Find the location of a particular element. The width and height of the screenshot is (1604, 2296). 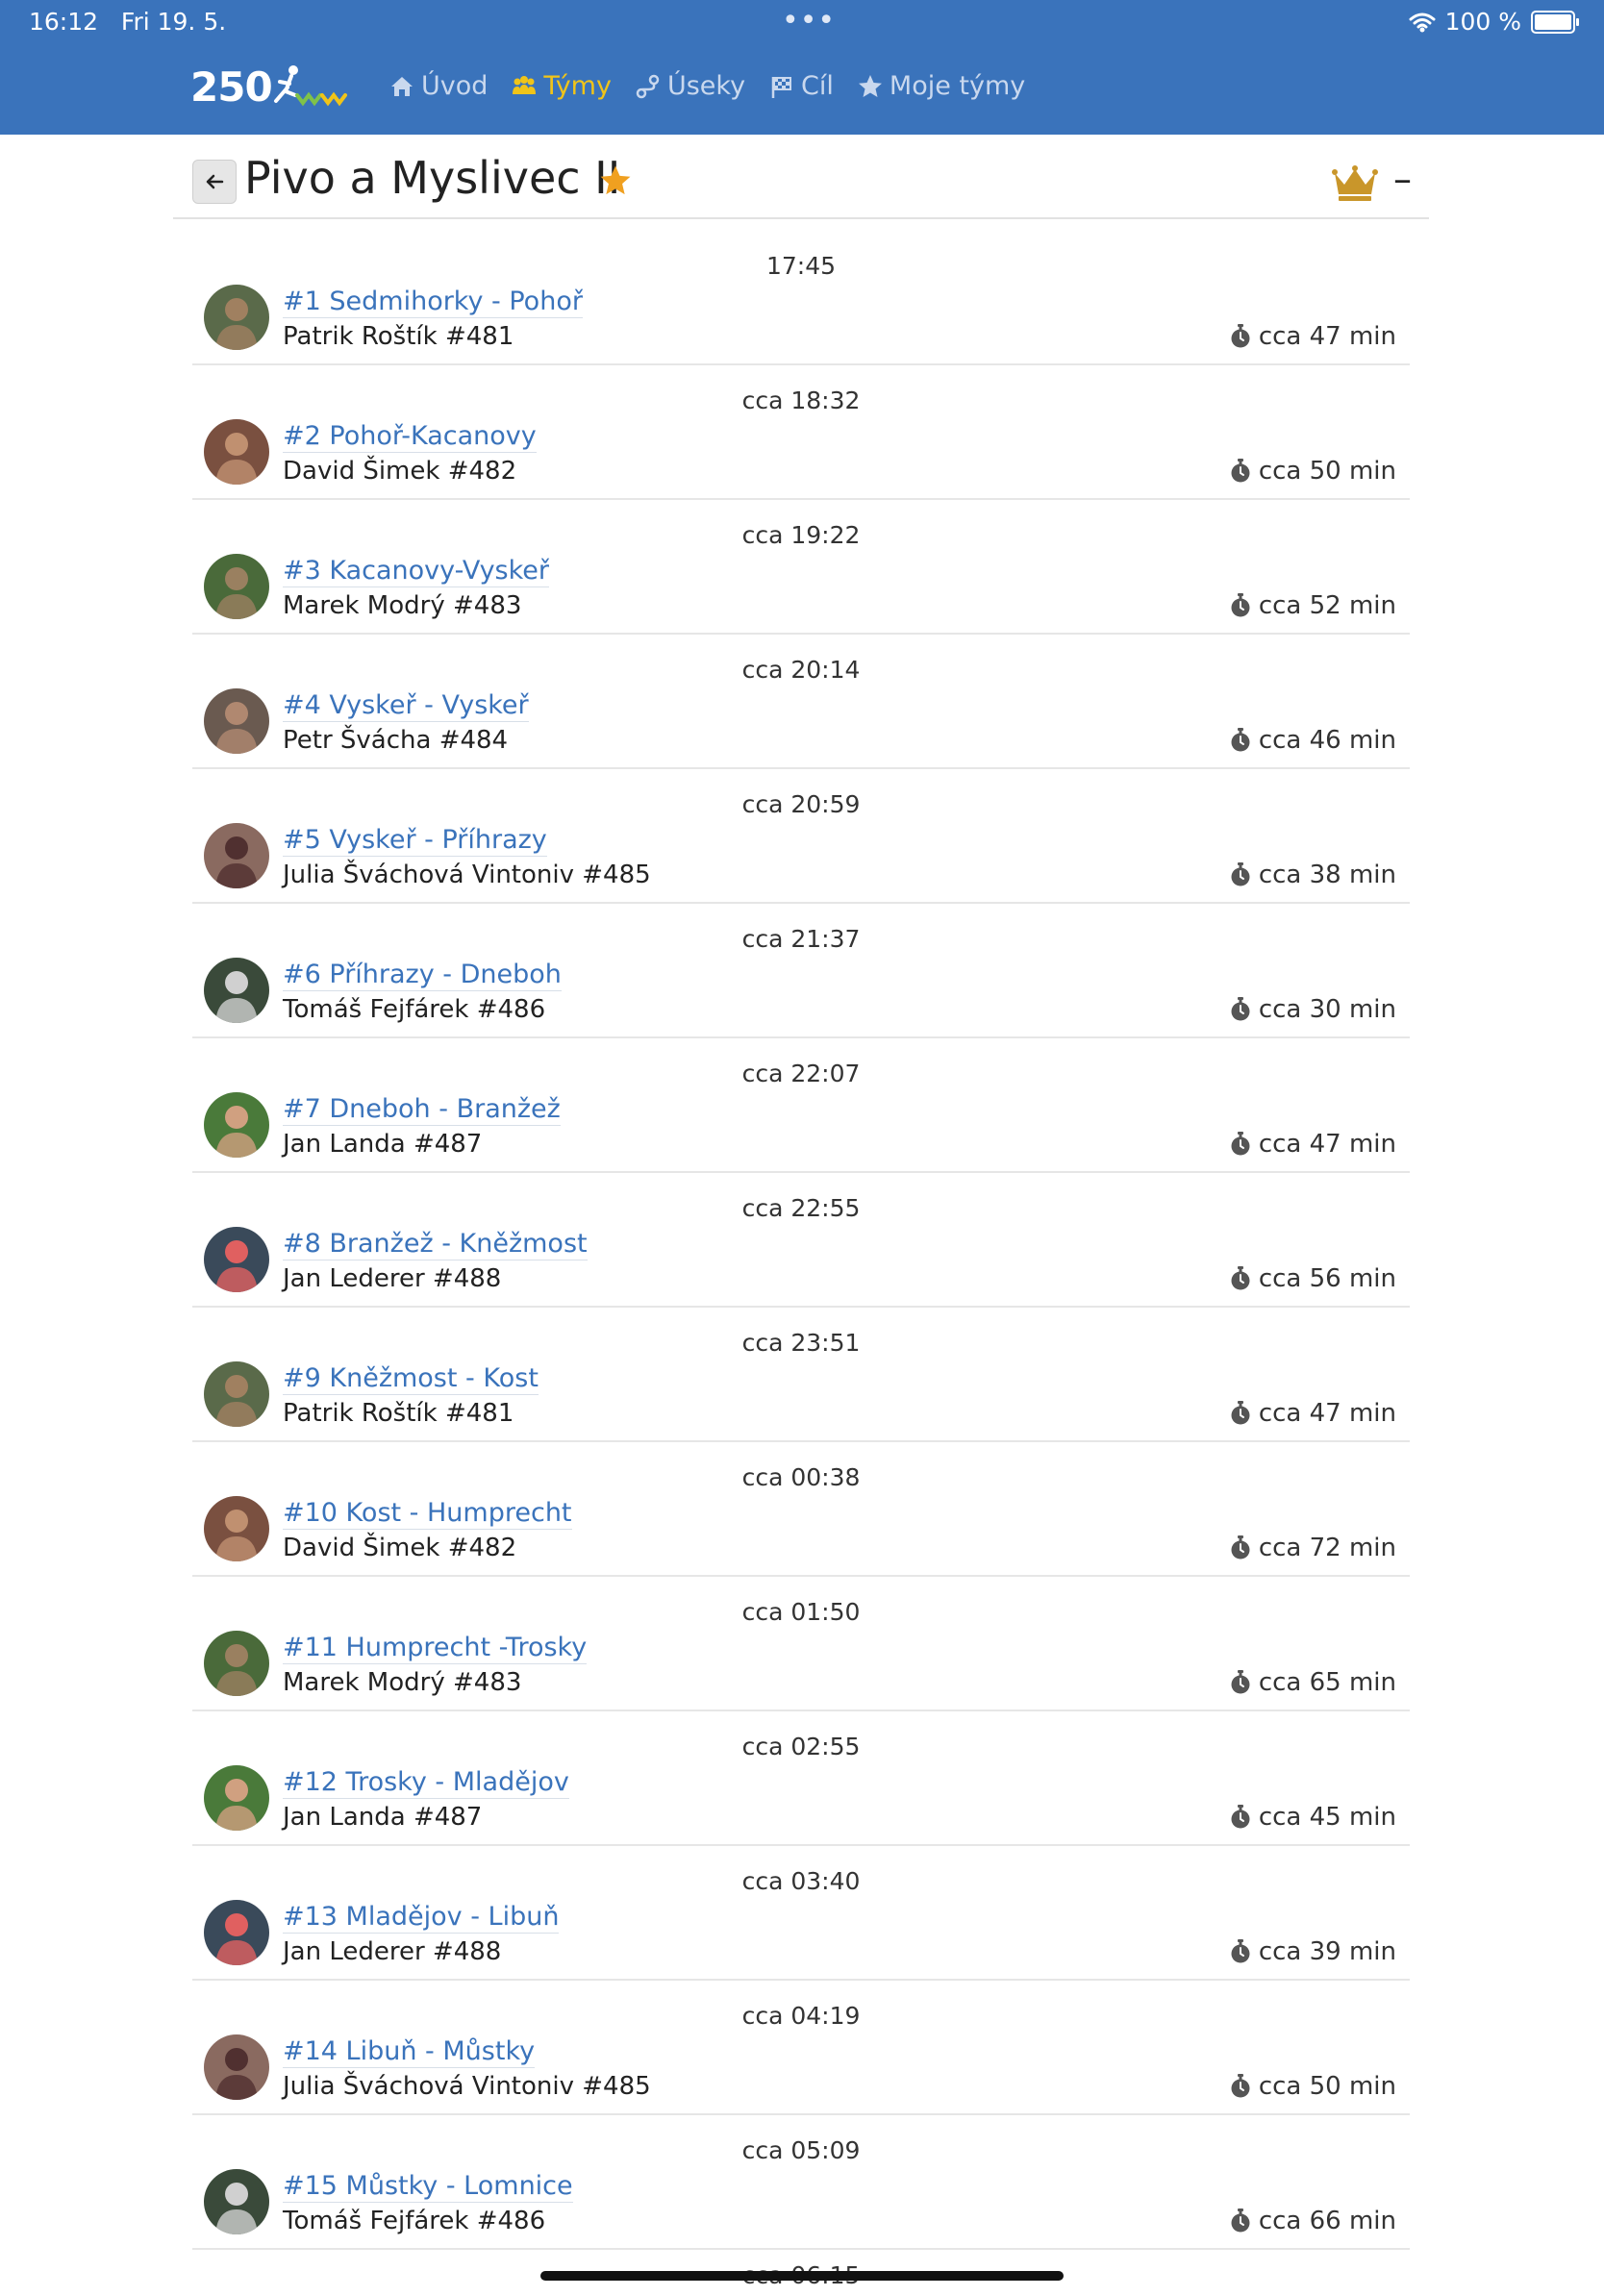

app-logo: 250 is located at coordinates (272, 86).